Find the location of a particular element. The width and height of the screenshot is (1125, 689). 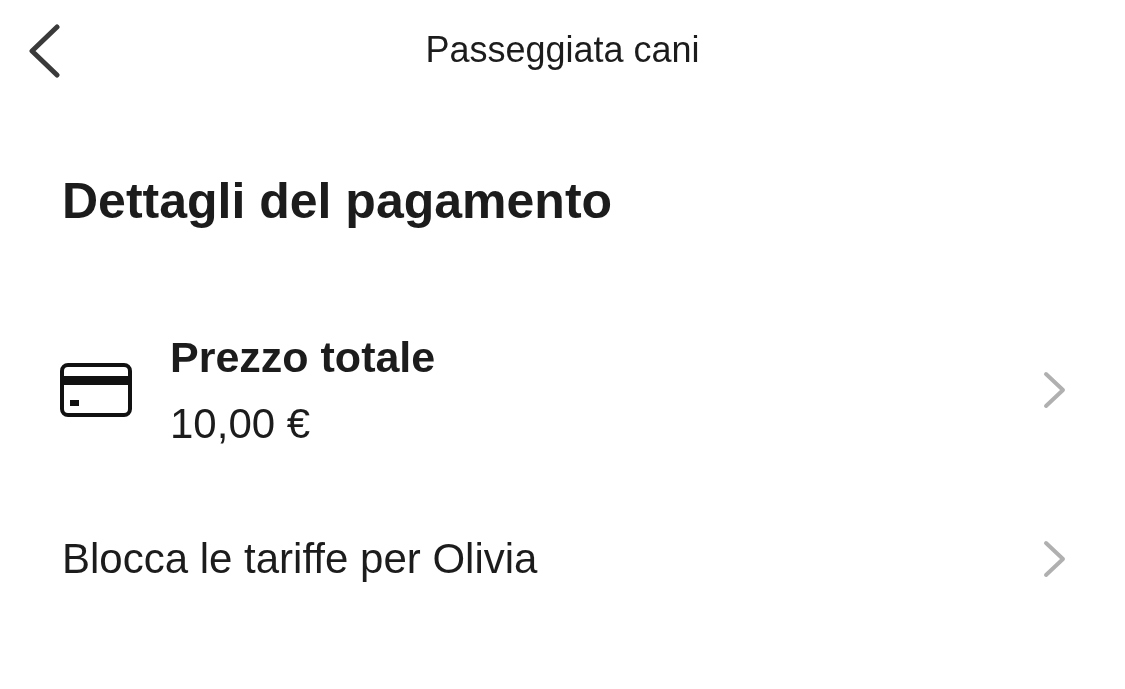

price-label: Prezzo totale is located at coordinates (303, 357).